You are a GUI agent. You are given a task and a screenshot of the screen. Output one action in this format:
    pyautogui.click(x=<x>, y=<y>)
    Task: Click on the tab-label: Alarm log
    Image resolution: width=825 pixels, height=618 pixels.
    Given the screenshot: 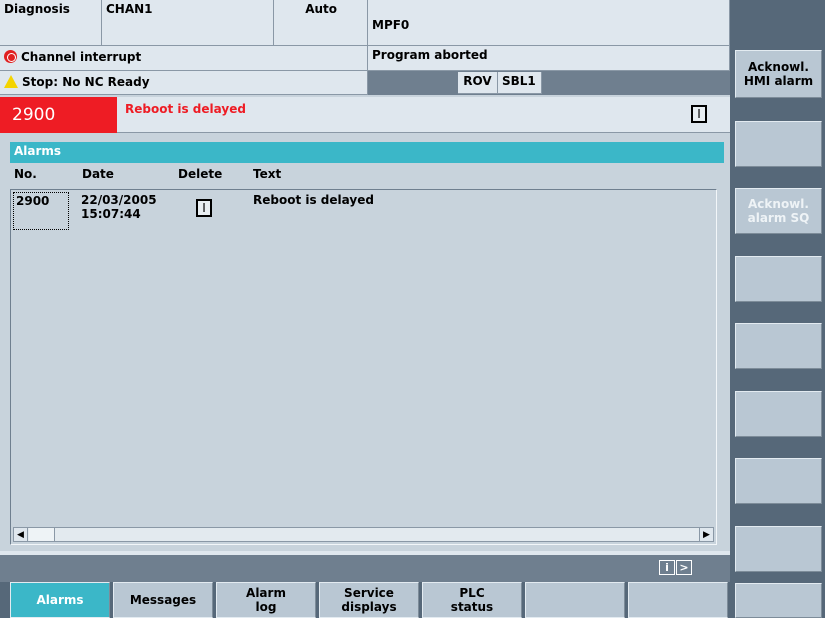 What is the action you would take?
    pyautogui.click(x=266, y=600)
    